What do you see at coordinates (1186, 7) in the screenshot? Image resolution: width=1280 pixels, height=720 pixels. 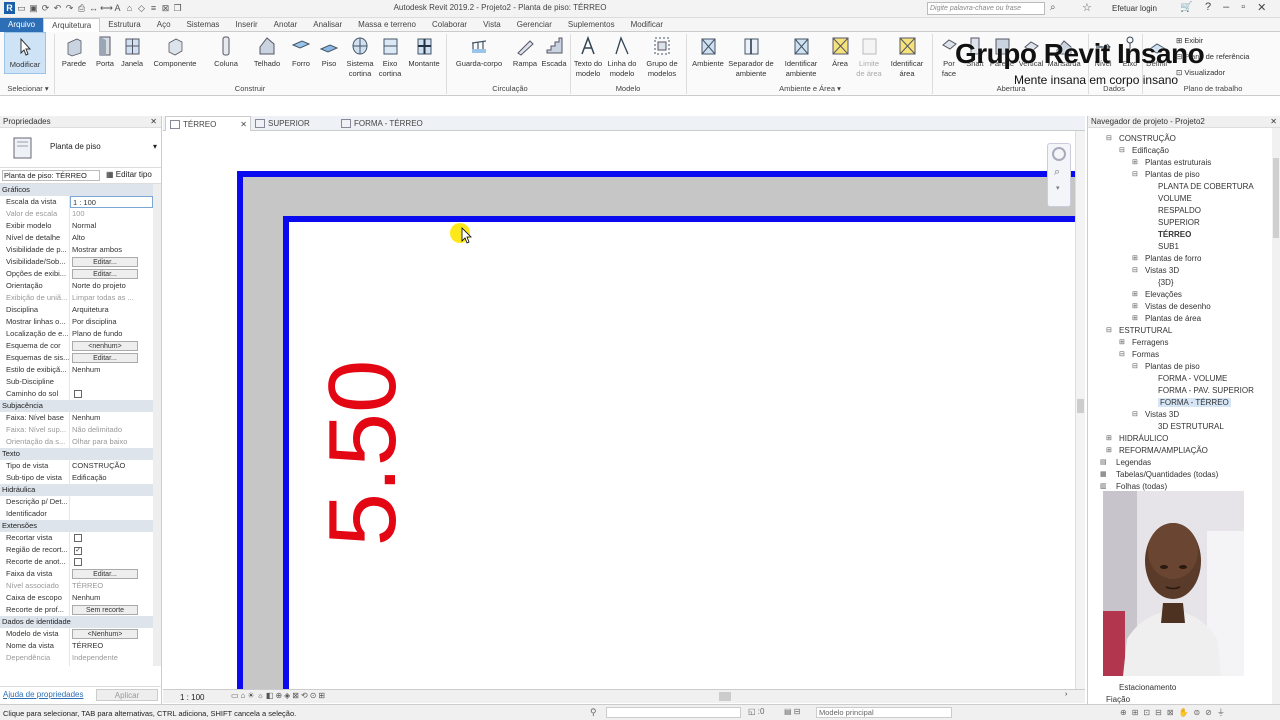 I see `cart-icon: 🛒` at bounding box center [1186, 7].